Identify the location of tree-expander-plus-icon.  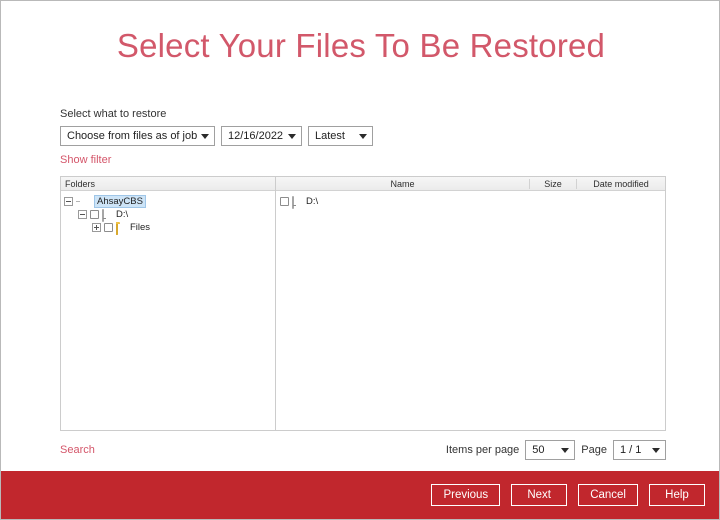
(96, 227).